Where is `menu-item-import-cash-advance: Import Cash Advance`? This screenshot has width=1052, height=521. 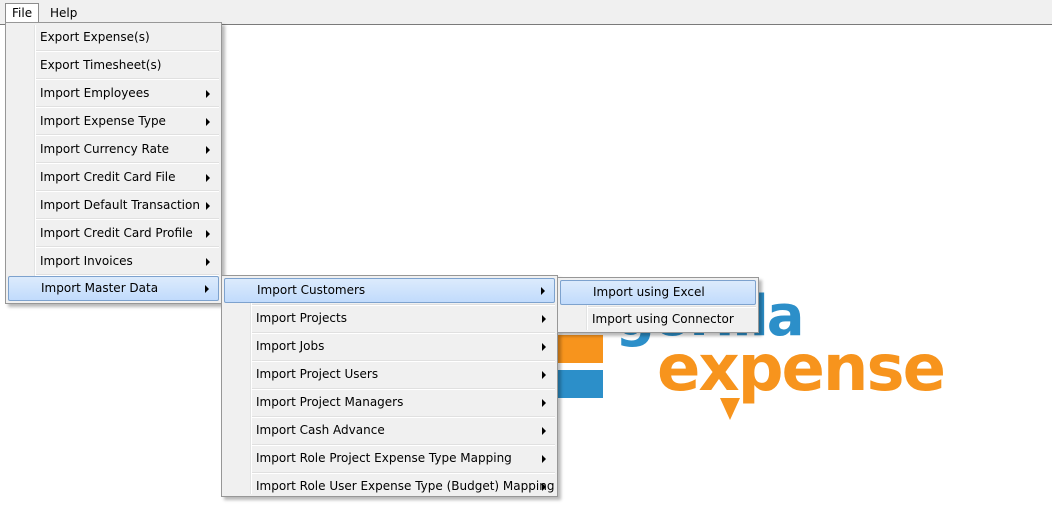
menu-item-import-cash-advance: Import Cash Advance is located at coordinates (389, 430).